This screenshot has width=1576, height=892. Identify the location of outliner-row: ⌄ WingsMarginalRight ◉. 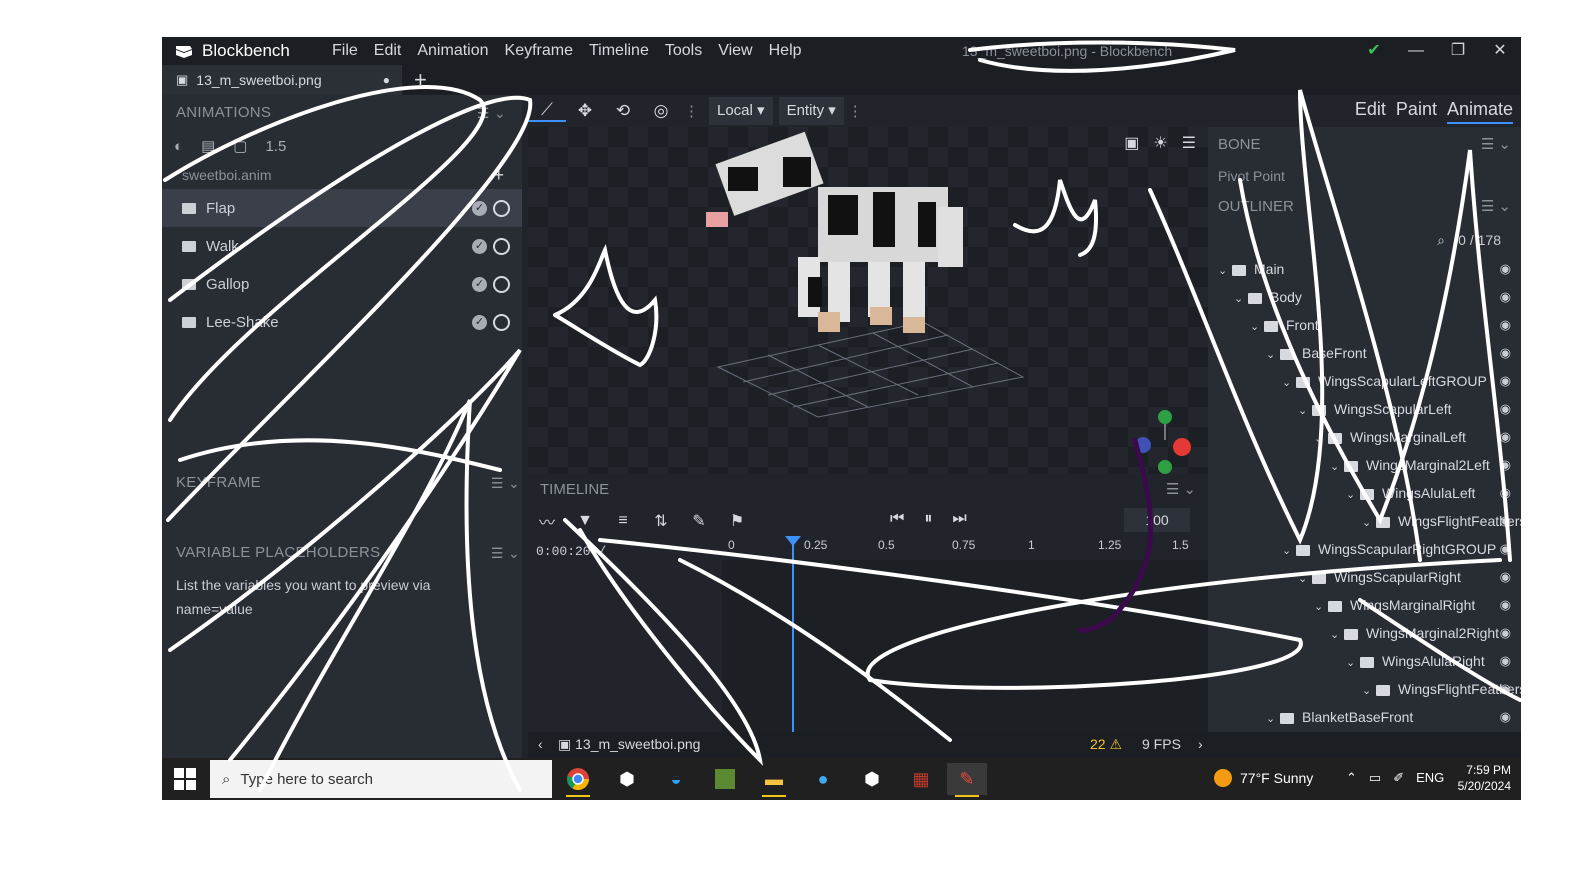
(1364, 605).